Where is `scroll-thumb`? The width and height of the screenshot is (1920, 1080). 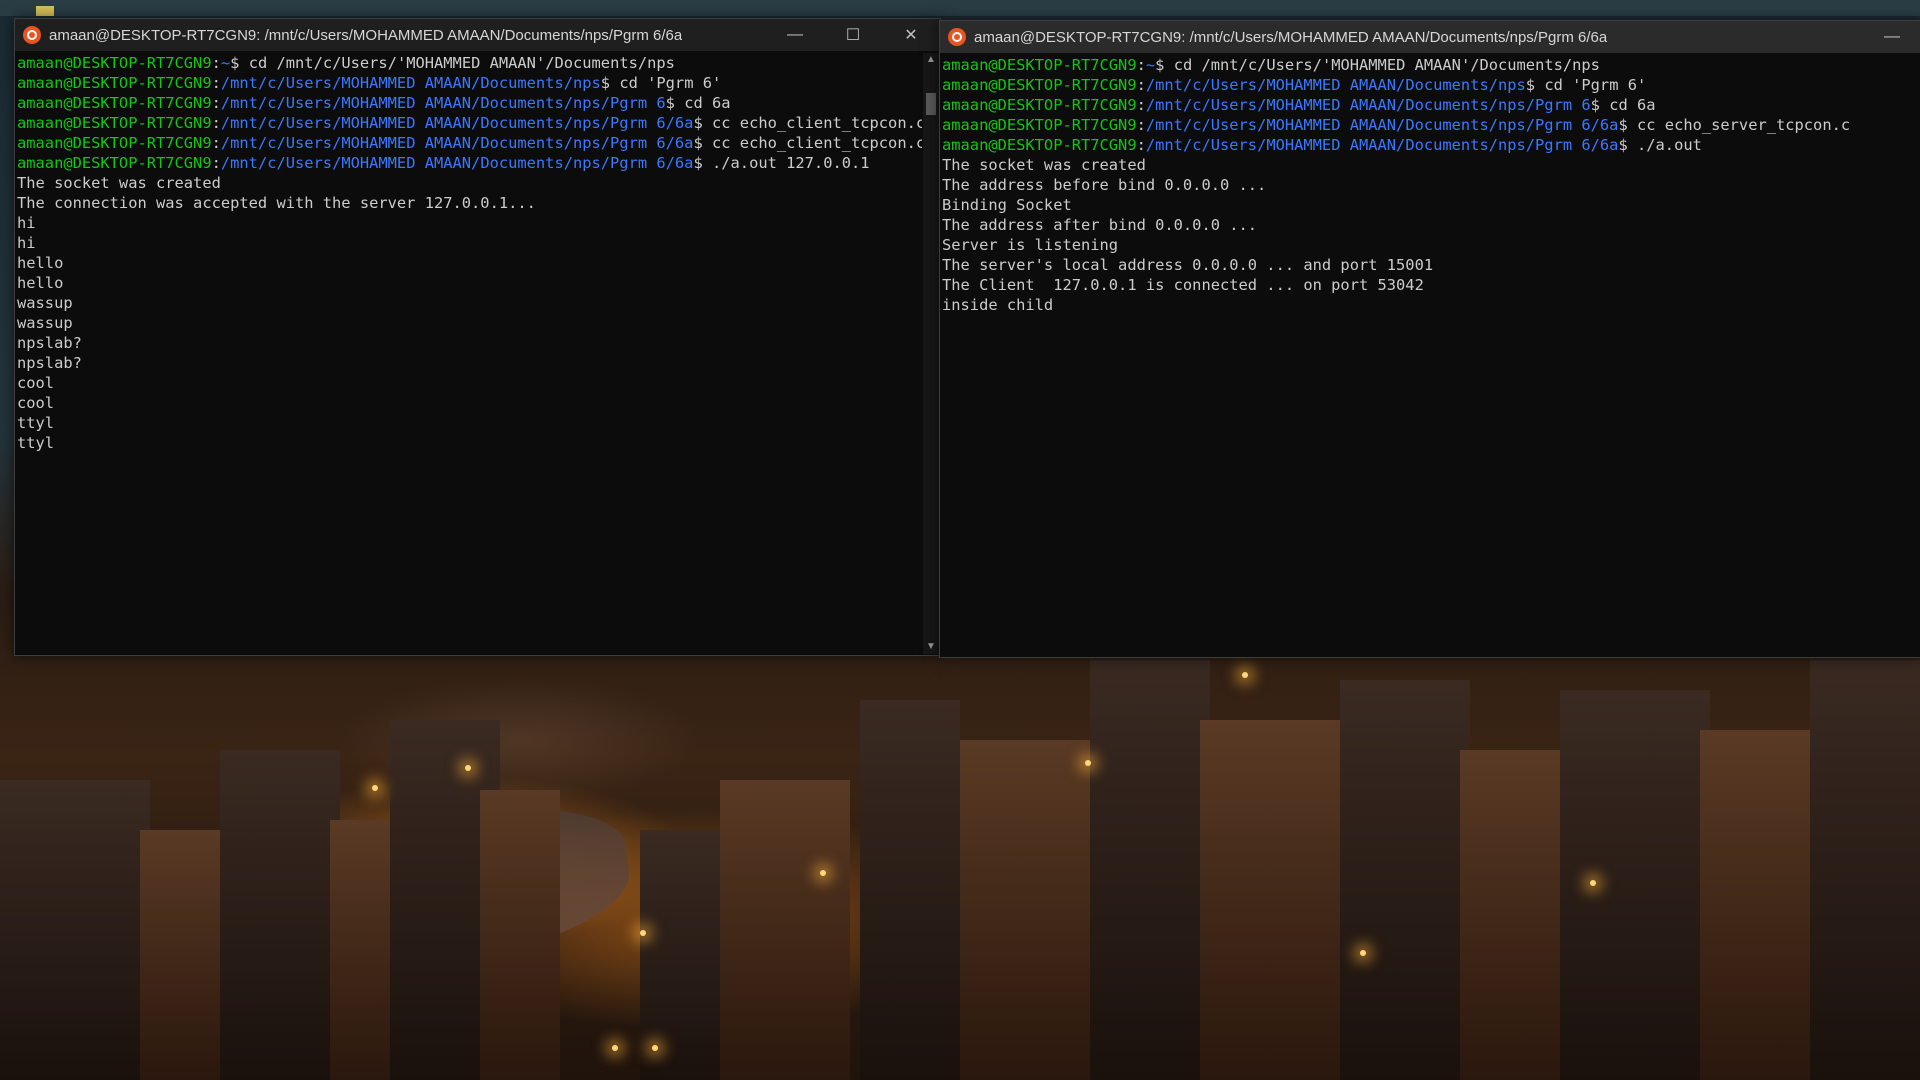
scroll-thumb is located at coordinates (931, 104).